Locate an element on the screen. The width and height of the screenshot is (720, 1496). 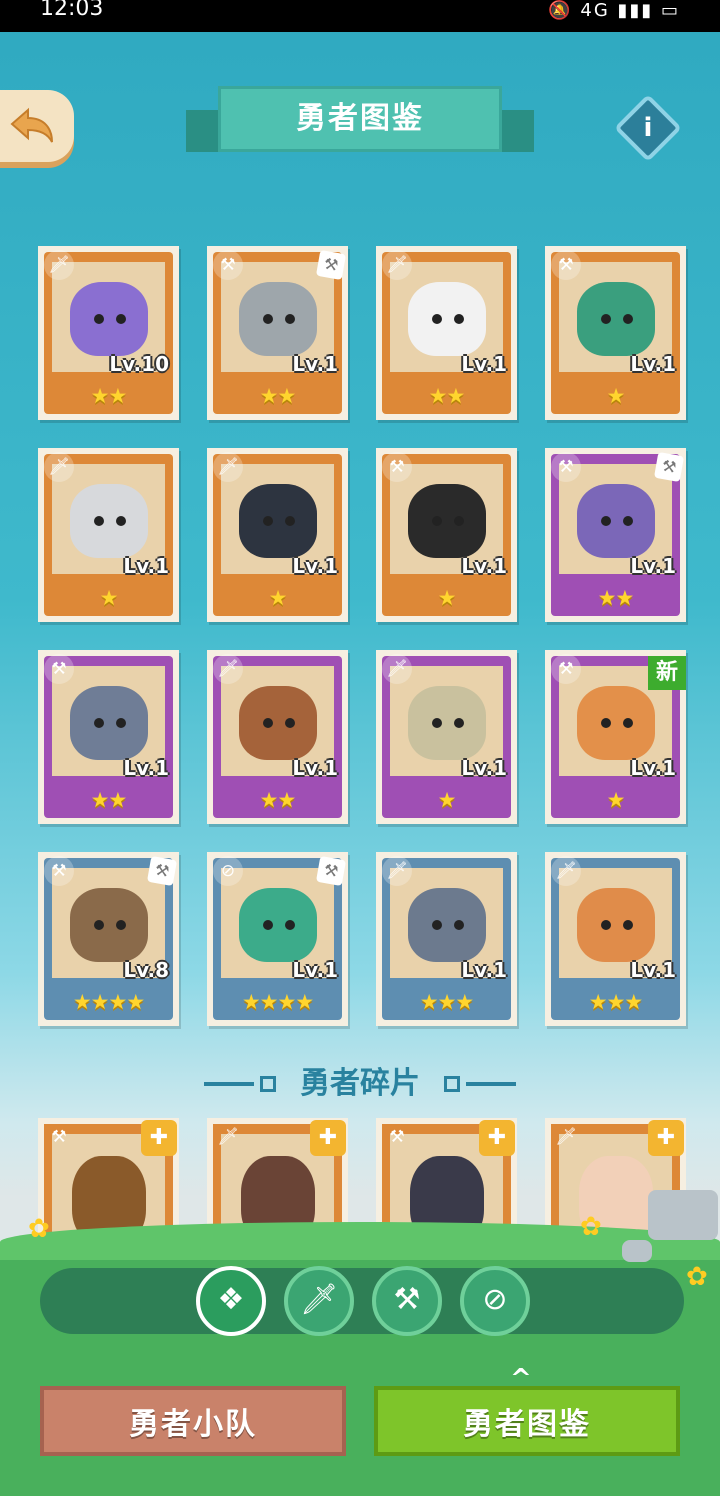
compass-role-icon: ⊘ is located at coordinates (228, 871).